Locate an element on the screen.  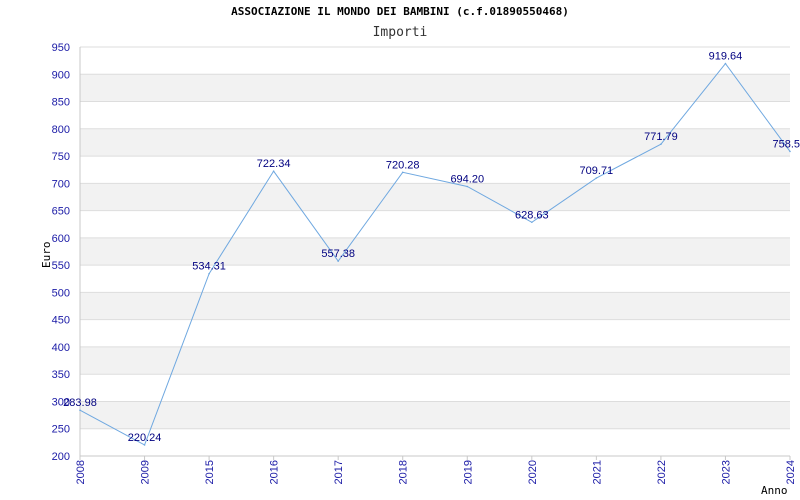
x-tick-label: 2015 is located at coordinates (210, 472).